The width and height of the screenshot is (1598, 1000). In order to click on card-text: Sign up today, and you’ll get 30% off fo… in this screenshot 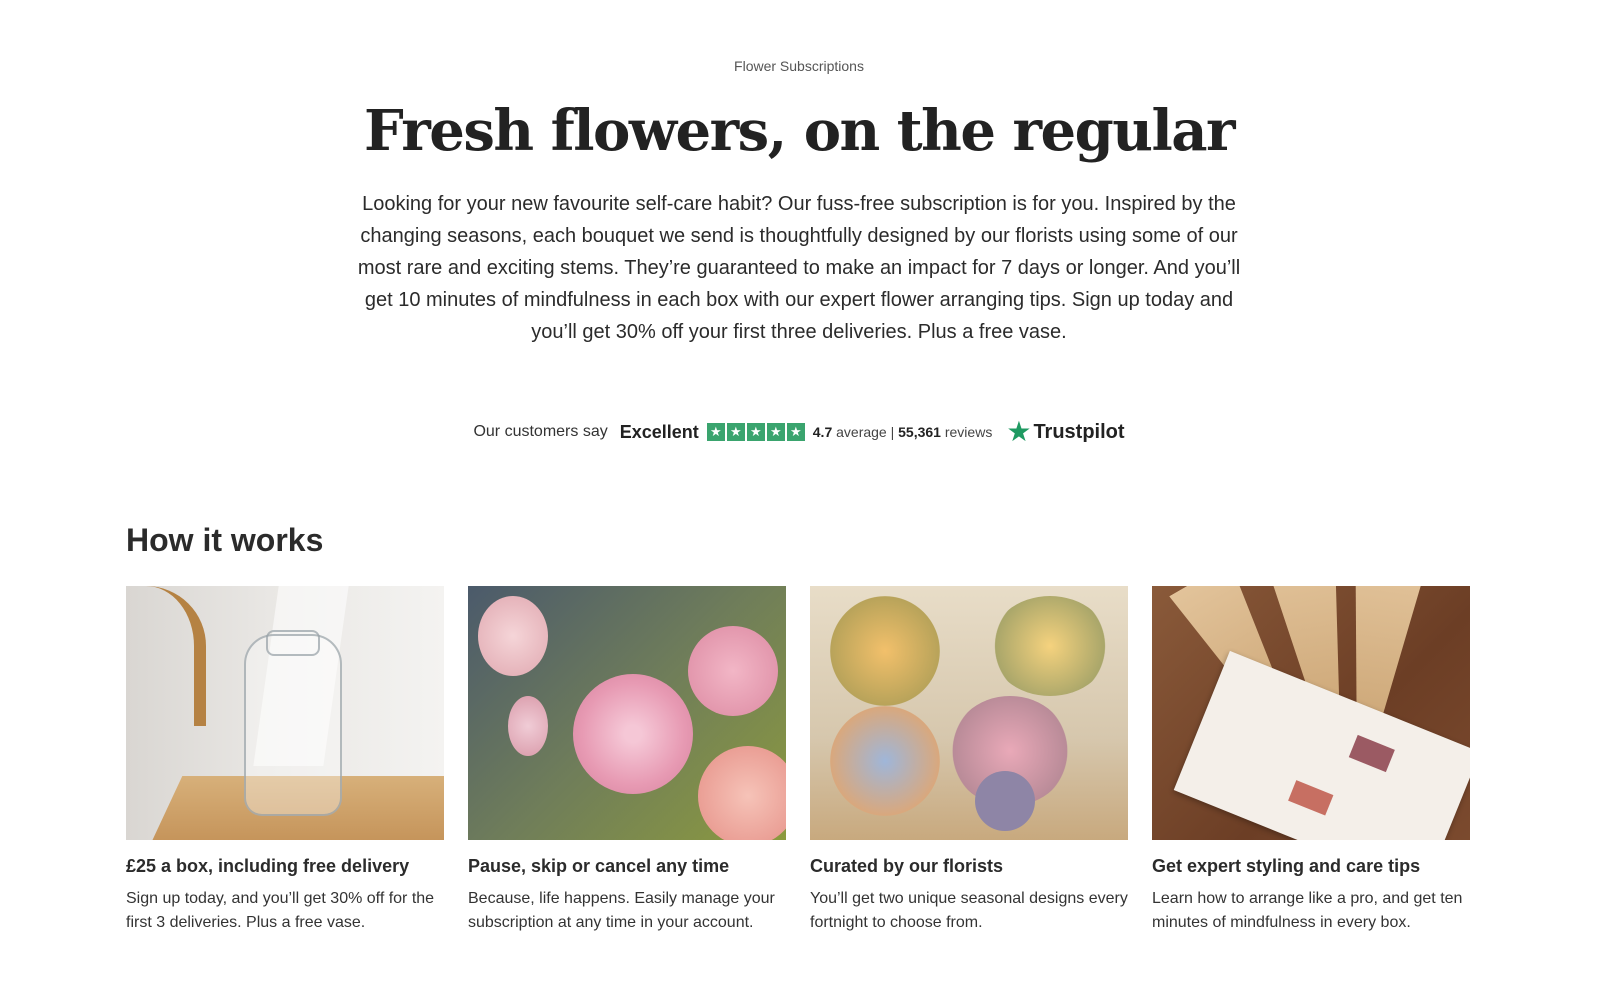, I will do `click(280, 910)`.